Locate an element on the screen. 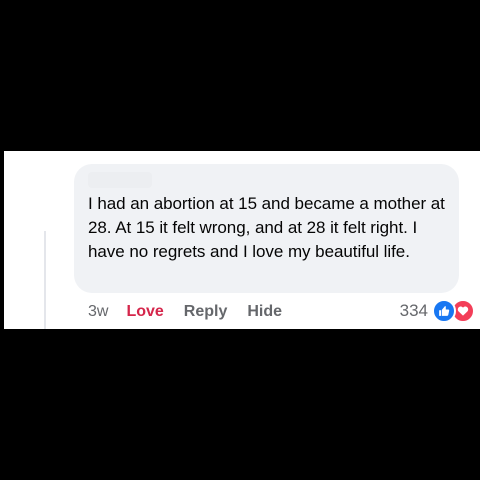 This screenshot has width=480, height=480. like-icon is located at coordinates (444, 311).